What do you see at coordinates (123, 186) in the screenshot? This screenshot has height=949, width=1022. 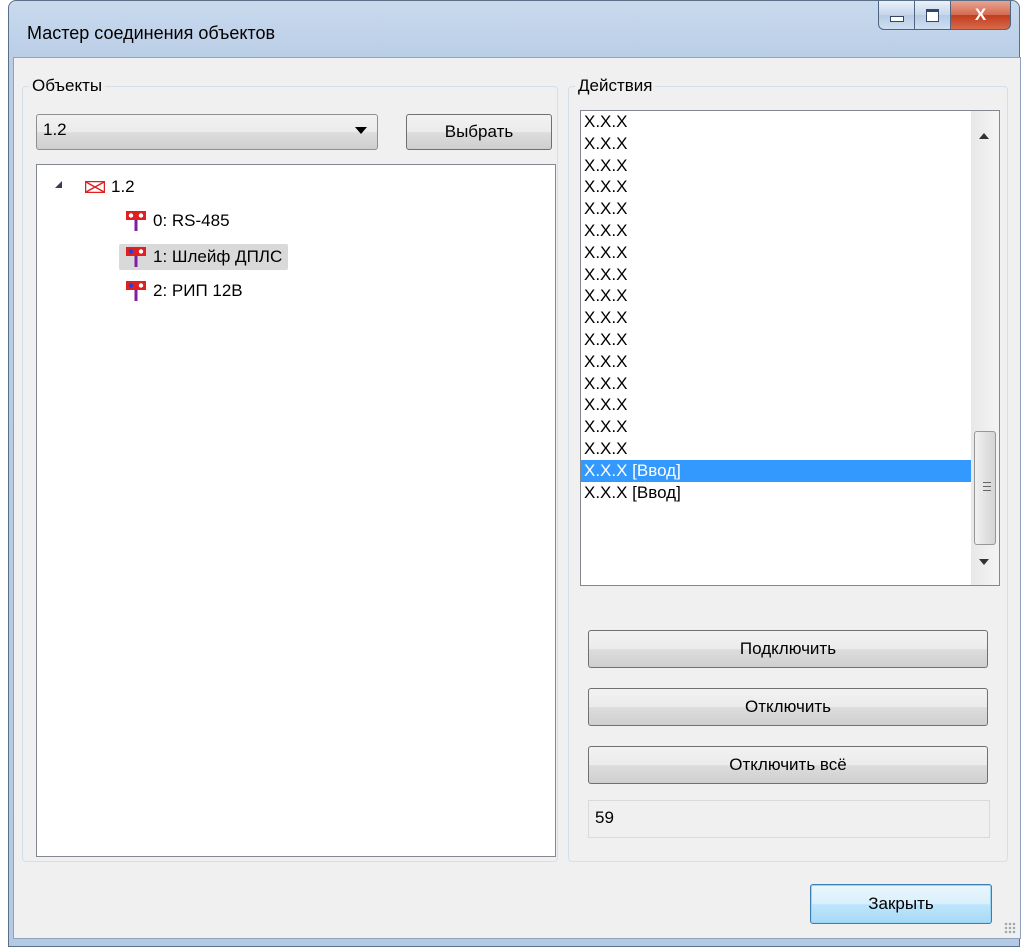 I see `tree-node-label: 1.2` at bounding box center [123, 186].